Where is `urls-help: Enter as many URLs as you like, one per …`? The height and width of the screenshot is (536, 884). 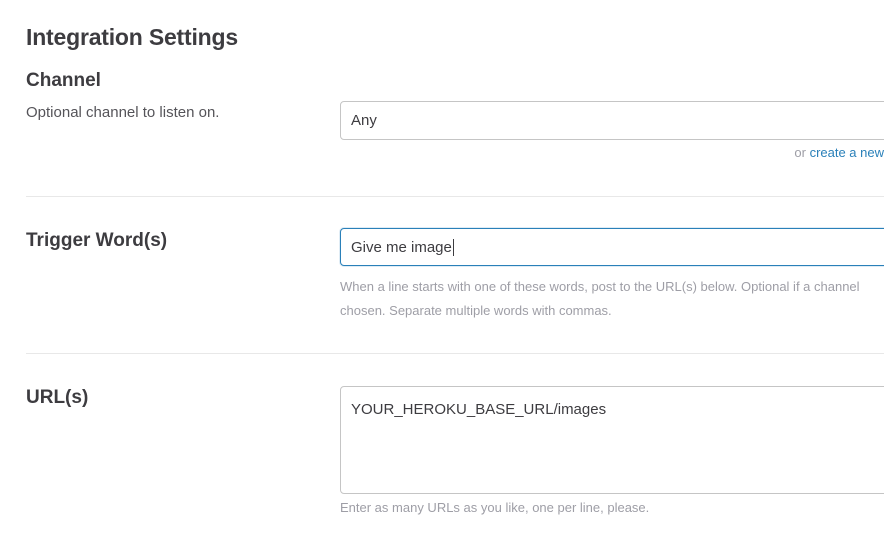
urls-help: Enter as many URLs as you like, one per … is located at coordinates (495, 507).